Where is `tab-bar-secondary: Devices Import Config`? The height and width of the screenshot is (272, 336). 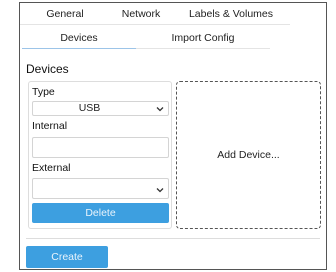
tab-bar-secondary: Devices Import Config is located at coordinates (173, 39).